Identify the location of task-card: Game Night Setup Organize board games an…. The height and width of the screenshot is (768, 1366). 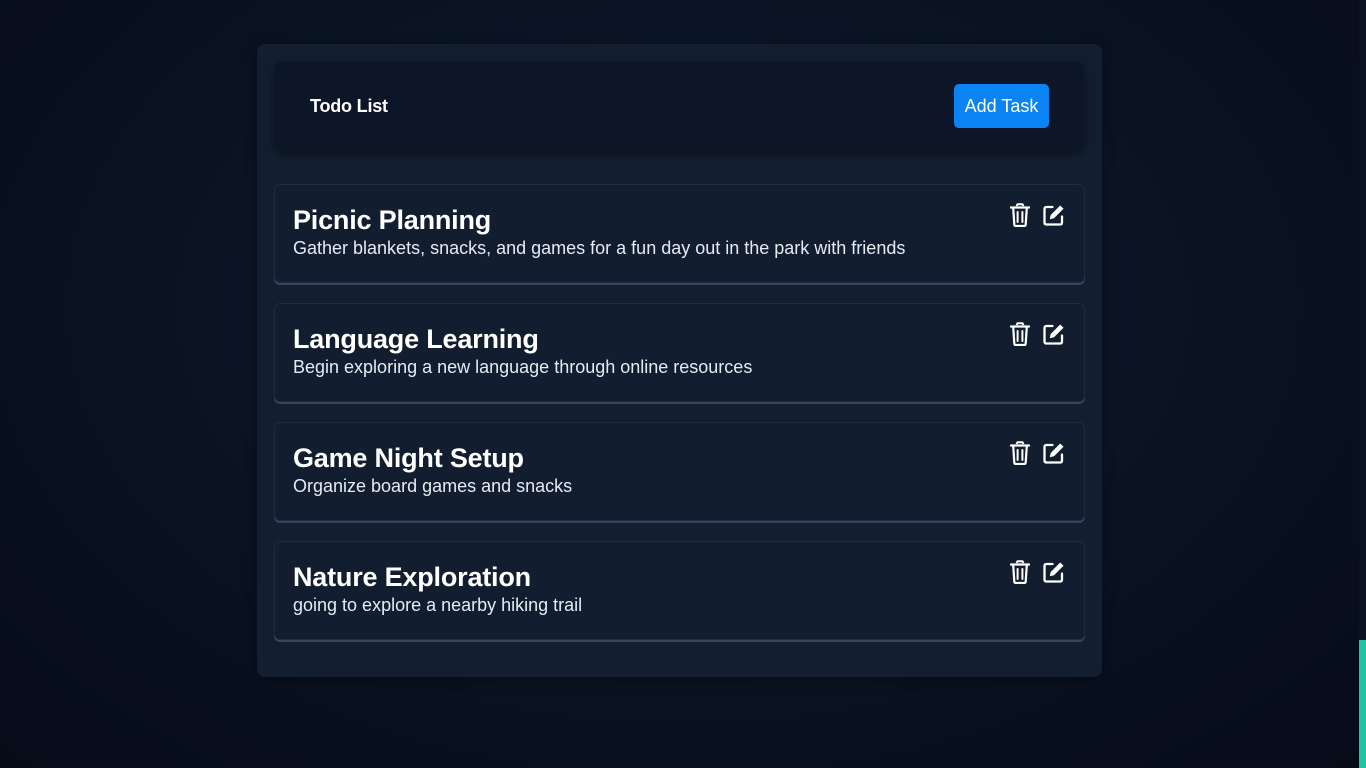
(679, 471).